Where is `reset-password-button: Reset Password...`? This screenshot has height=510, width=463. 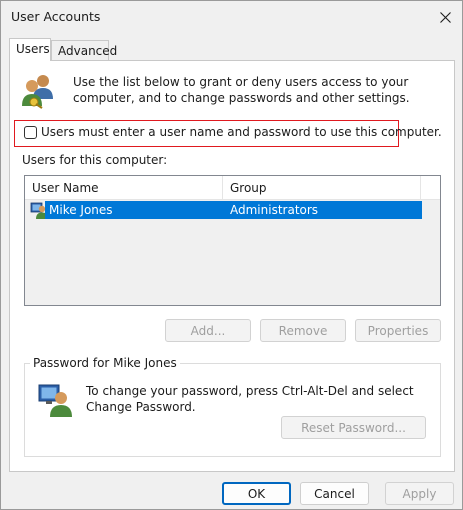 reset-password-button: Reset Password... is located at coordinates (353, 427).